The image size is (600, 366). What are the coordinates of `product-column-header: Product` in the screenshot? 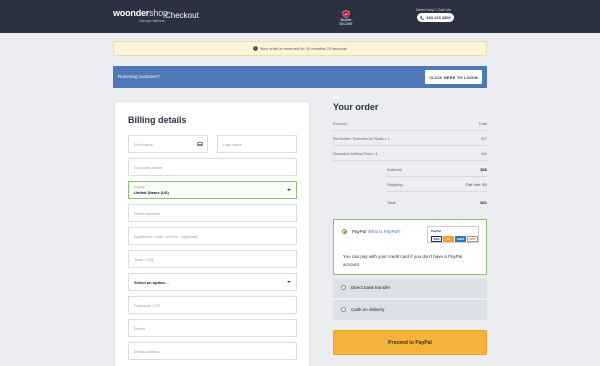 It's located at (340, 123).